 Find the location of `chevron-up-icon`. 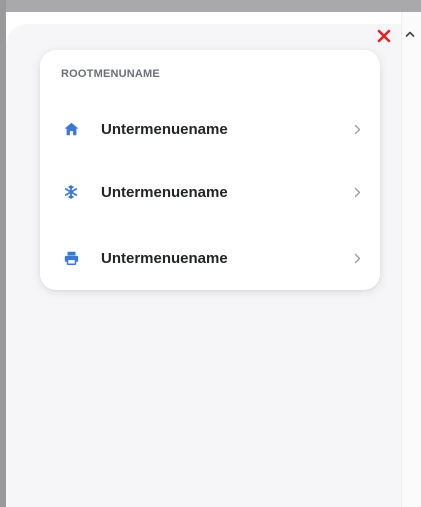

chevron-up-icon is located at coordinates (410, 34).